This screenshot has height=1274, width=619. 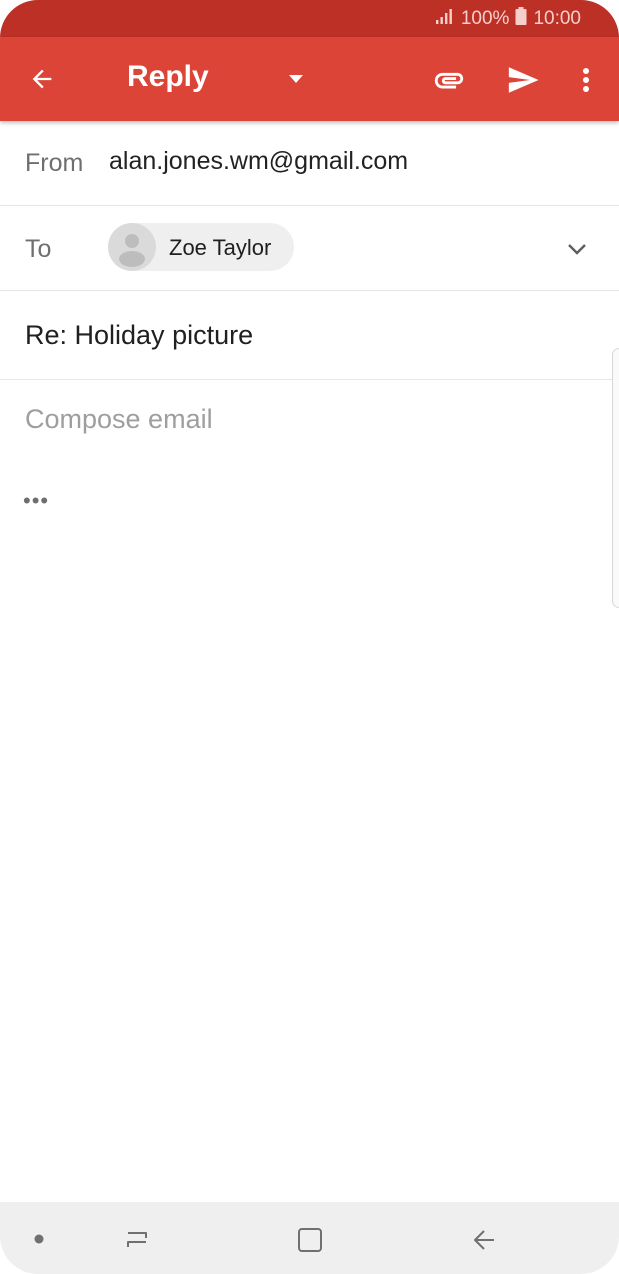 What do you see at coordinates (557, 18) in the screenshot?
I see `clock: 10:00` at bounding box center [557, 18].